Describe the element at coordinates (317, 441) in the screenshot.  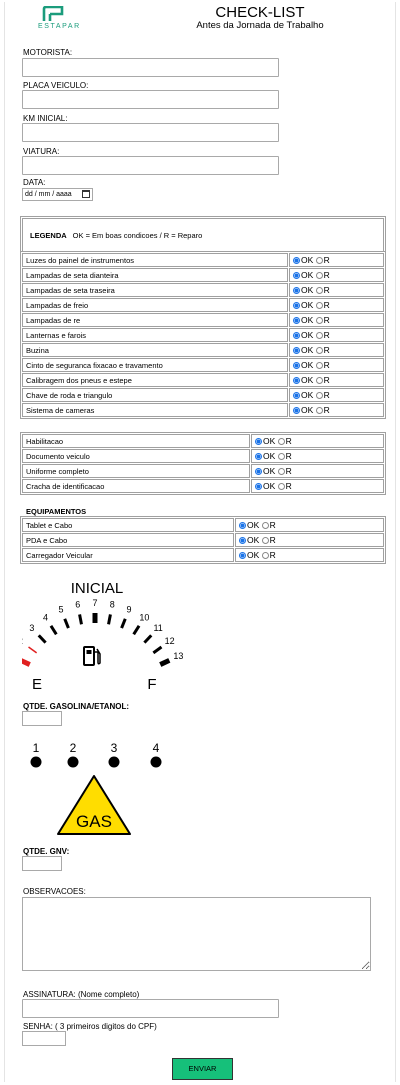
I see `document-options: OK R` at that location.